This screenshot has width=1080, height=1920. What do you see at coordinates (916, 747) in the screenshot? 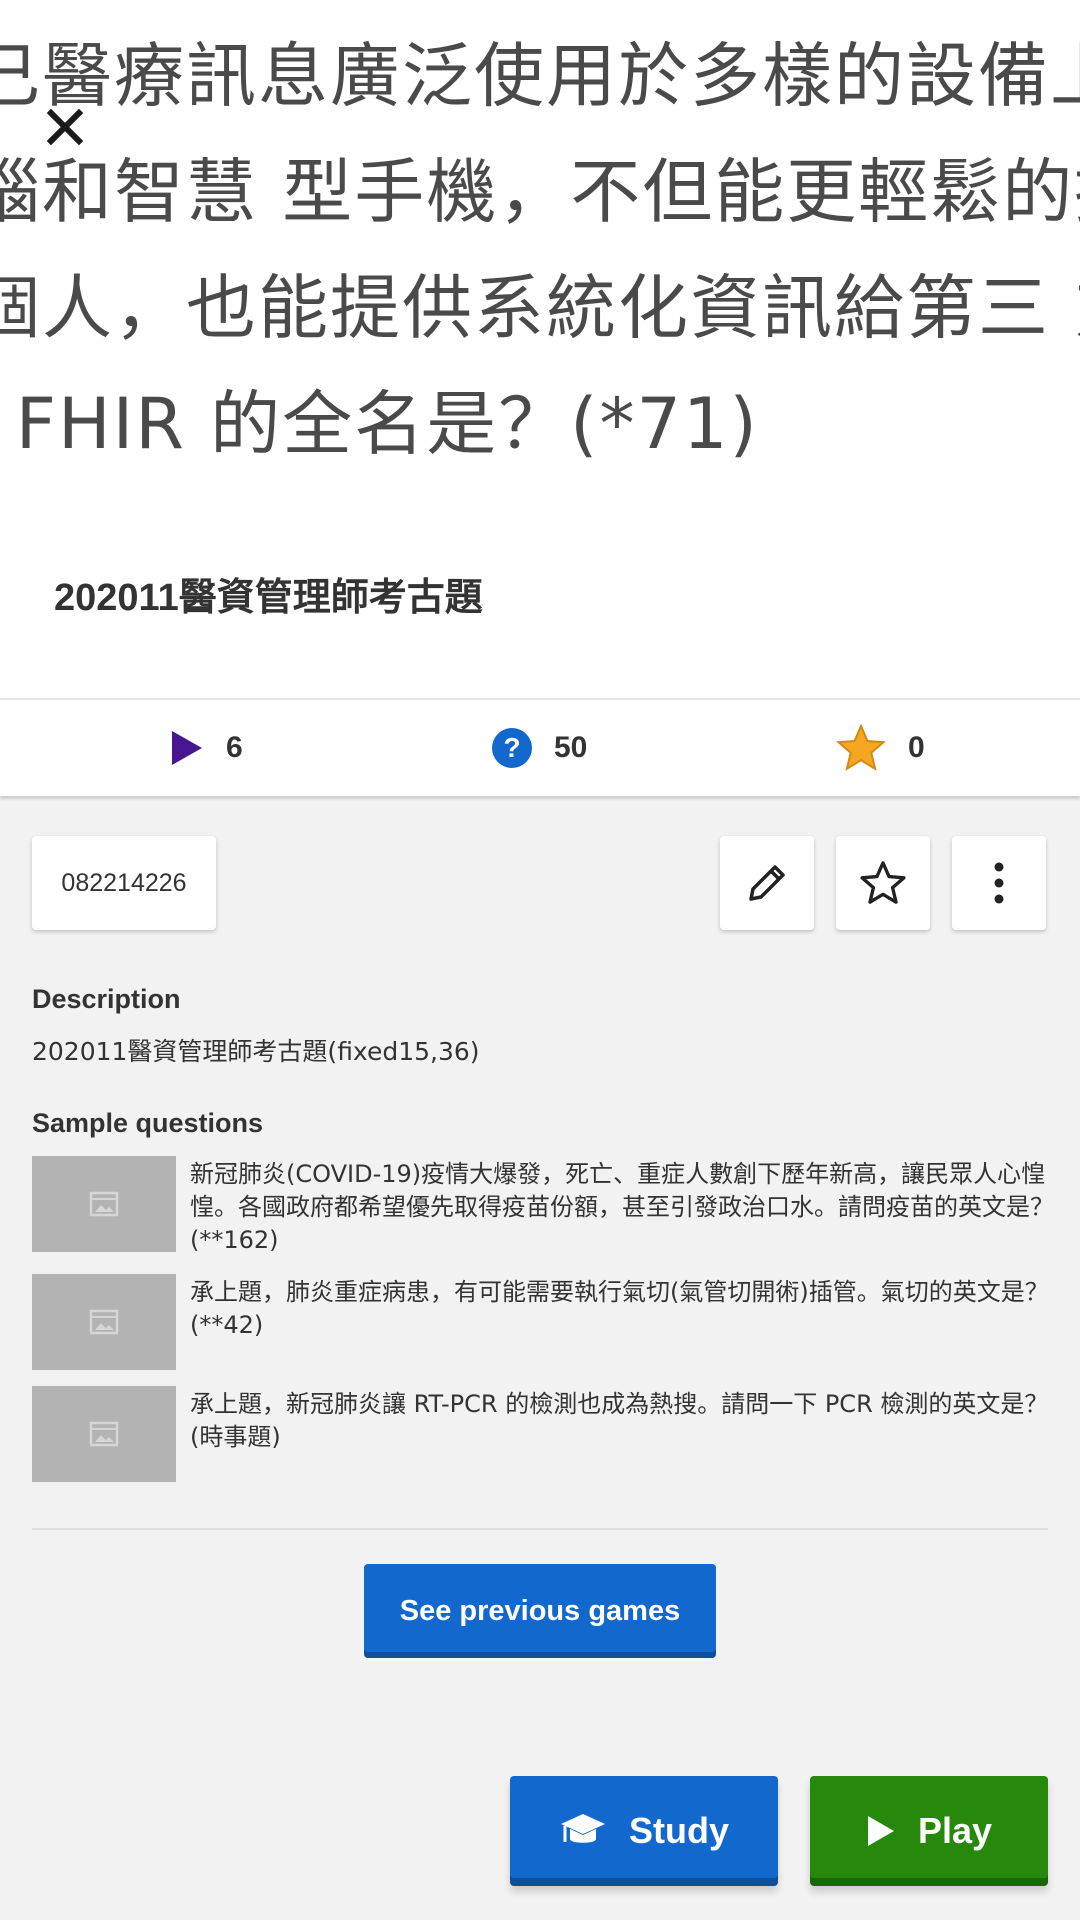
I see `favorites-count: 0` at bounding box center [916, 747].